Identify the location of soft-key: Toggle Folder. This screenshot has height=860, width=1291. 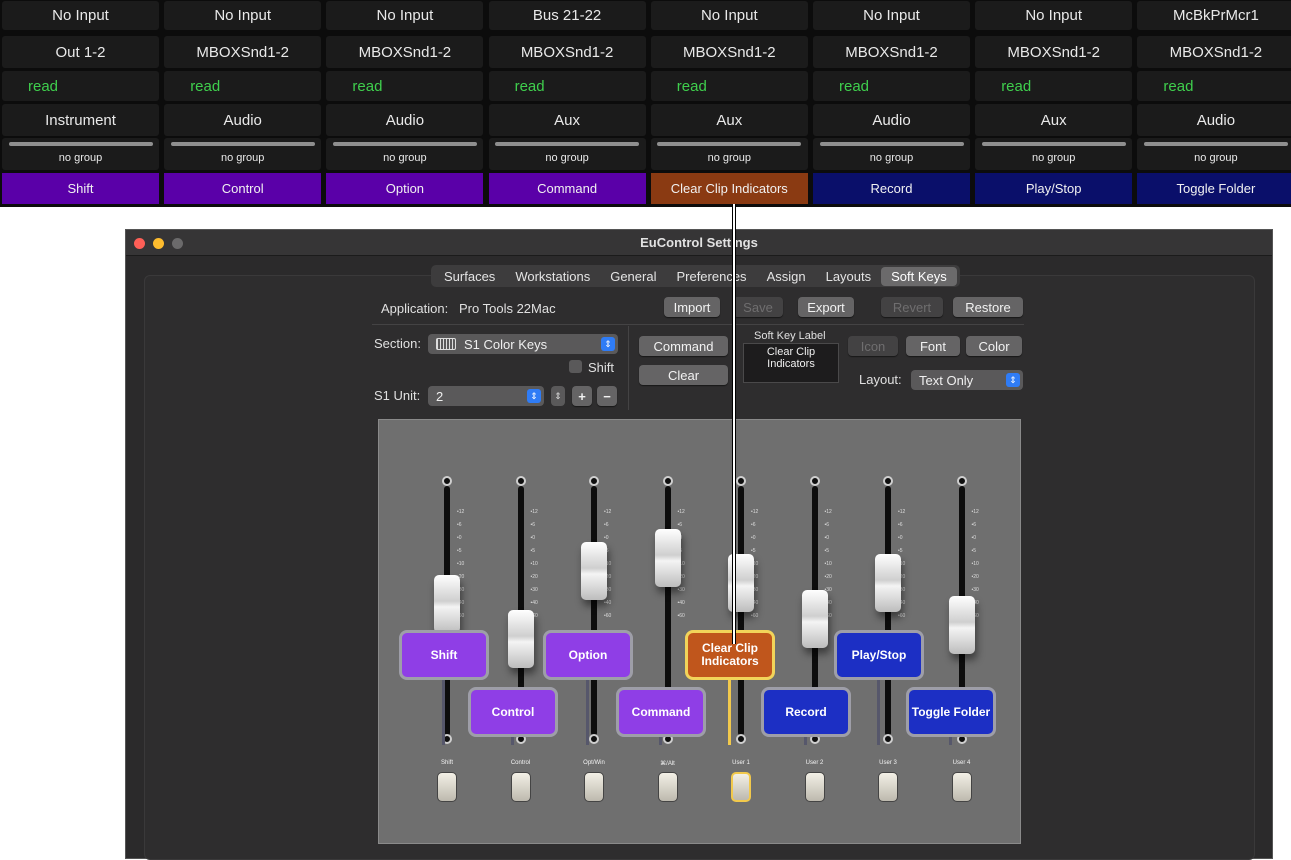
(951, 712).